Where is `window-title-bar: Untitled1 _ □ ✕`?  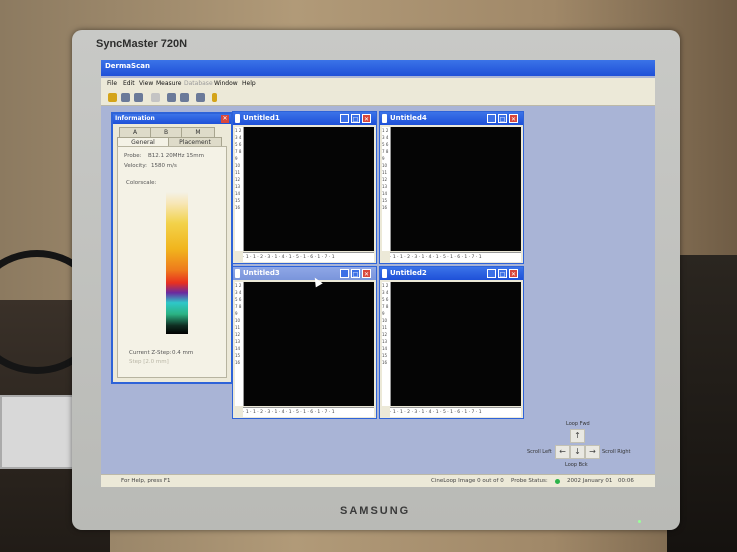
window-title-bar: Untitled1 _ □ ✕ is located at coordinates (304, 118).